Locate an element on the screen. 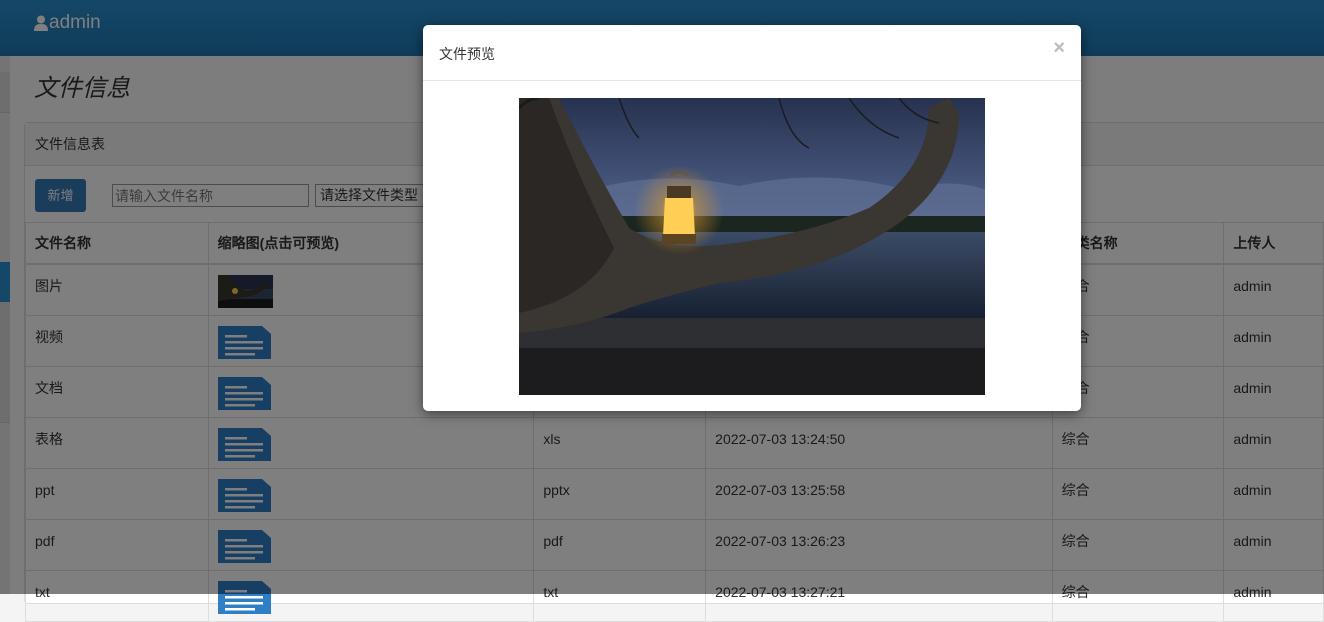  close-icon: × is located at coordinates (1059, 48).